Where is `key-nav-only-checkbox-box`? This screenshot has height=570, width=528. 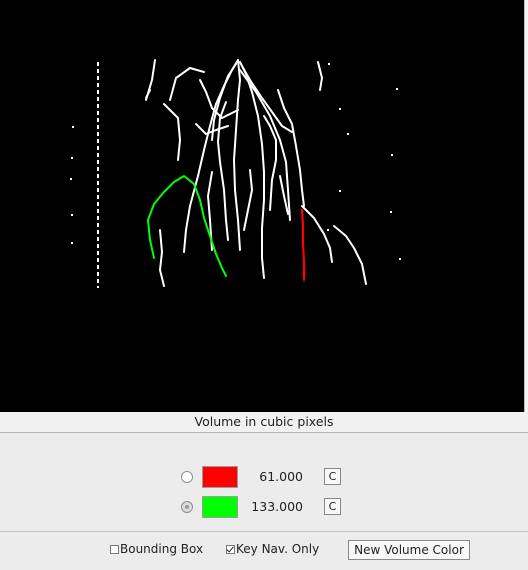 key-nav-only-checkbox-box is located at coordinates (230, 549).